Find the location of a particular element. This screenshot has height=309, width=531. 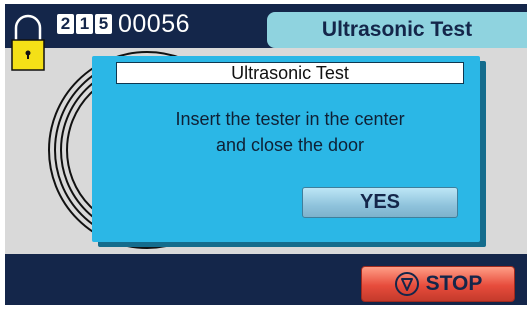

yes-button: YES is located at coordinates (380, 202).